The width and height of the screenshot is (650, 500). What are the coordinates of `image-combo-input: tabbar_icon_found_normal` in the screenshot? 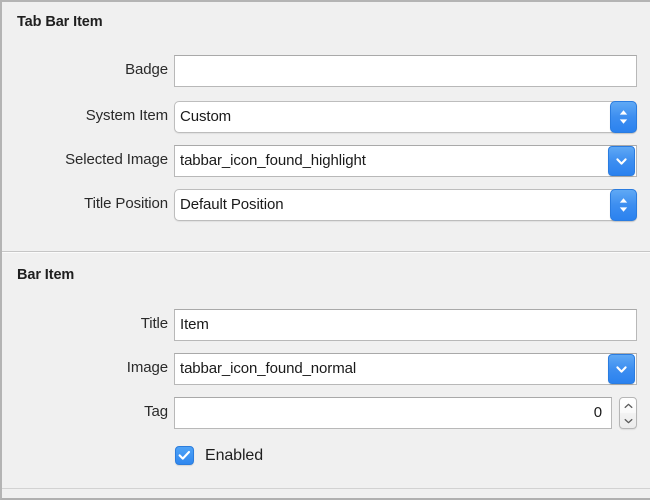 It's located at (405, 369).